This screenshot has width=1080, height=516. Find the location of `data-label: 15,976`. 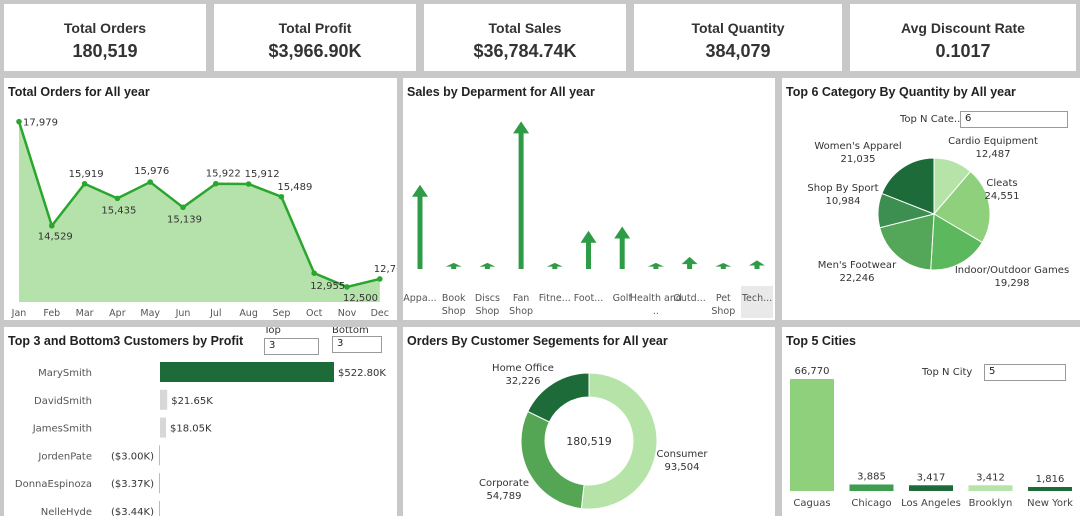

data-label: 15,976 is located at coordinates (151, 171).